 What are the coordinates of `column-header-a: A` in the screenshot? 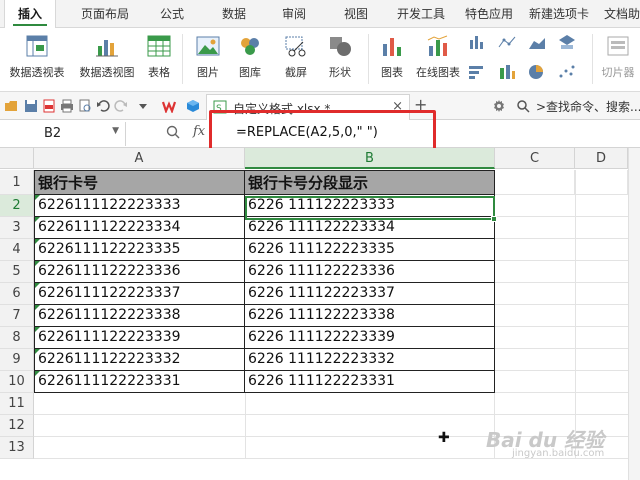 It's located at (139, 158).